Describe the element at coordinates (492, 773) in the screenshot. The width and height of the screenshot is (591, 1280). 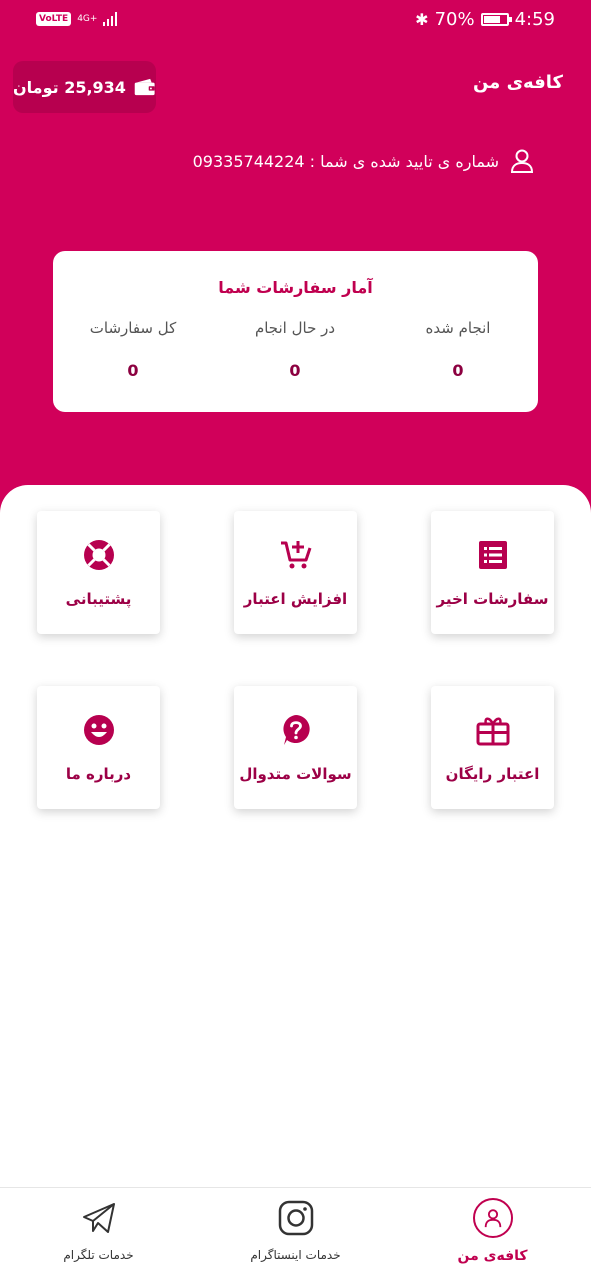
I see `tile-label: اعتبار رایگان` at that location.